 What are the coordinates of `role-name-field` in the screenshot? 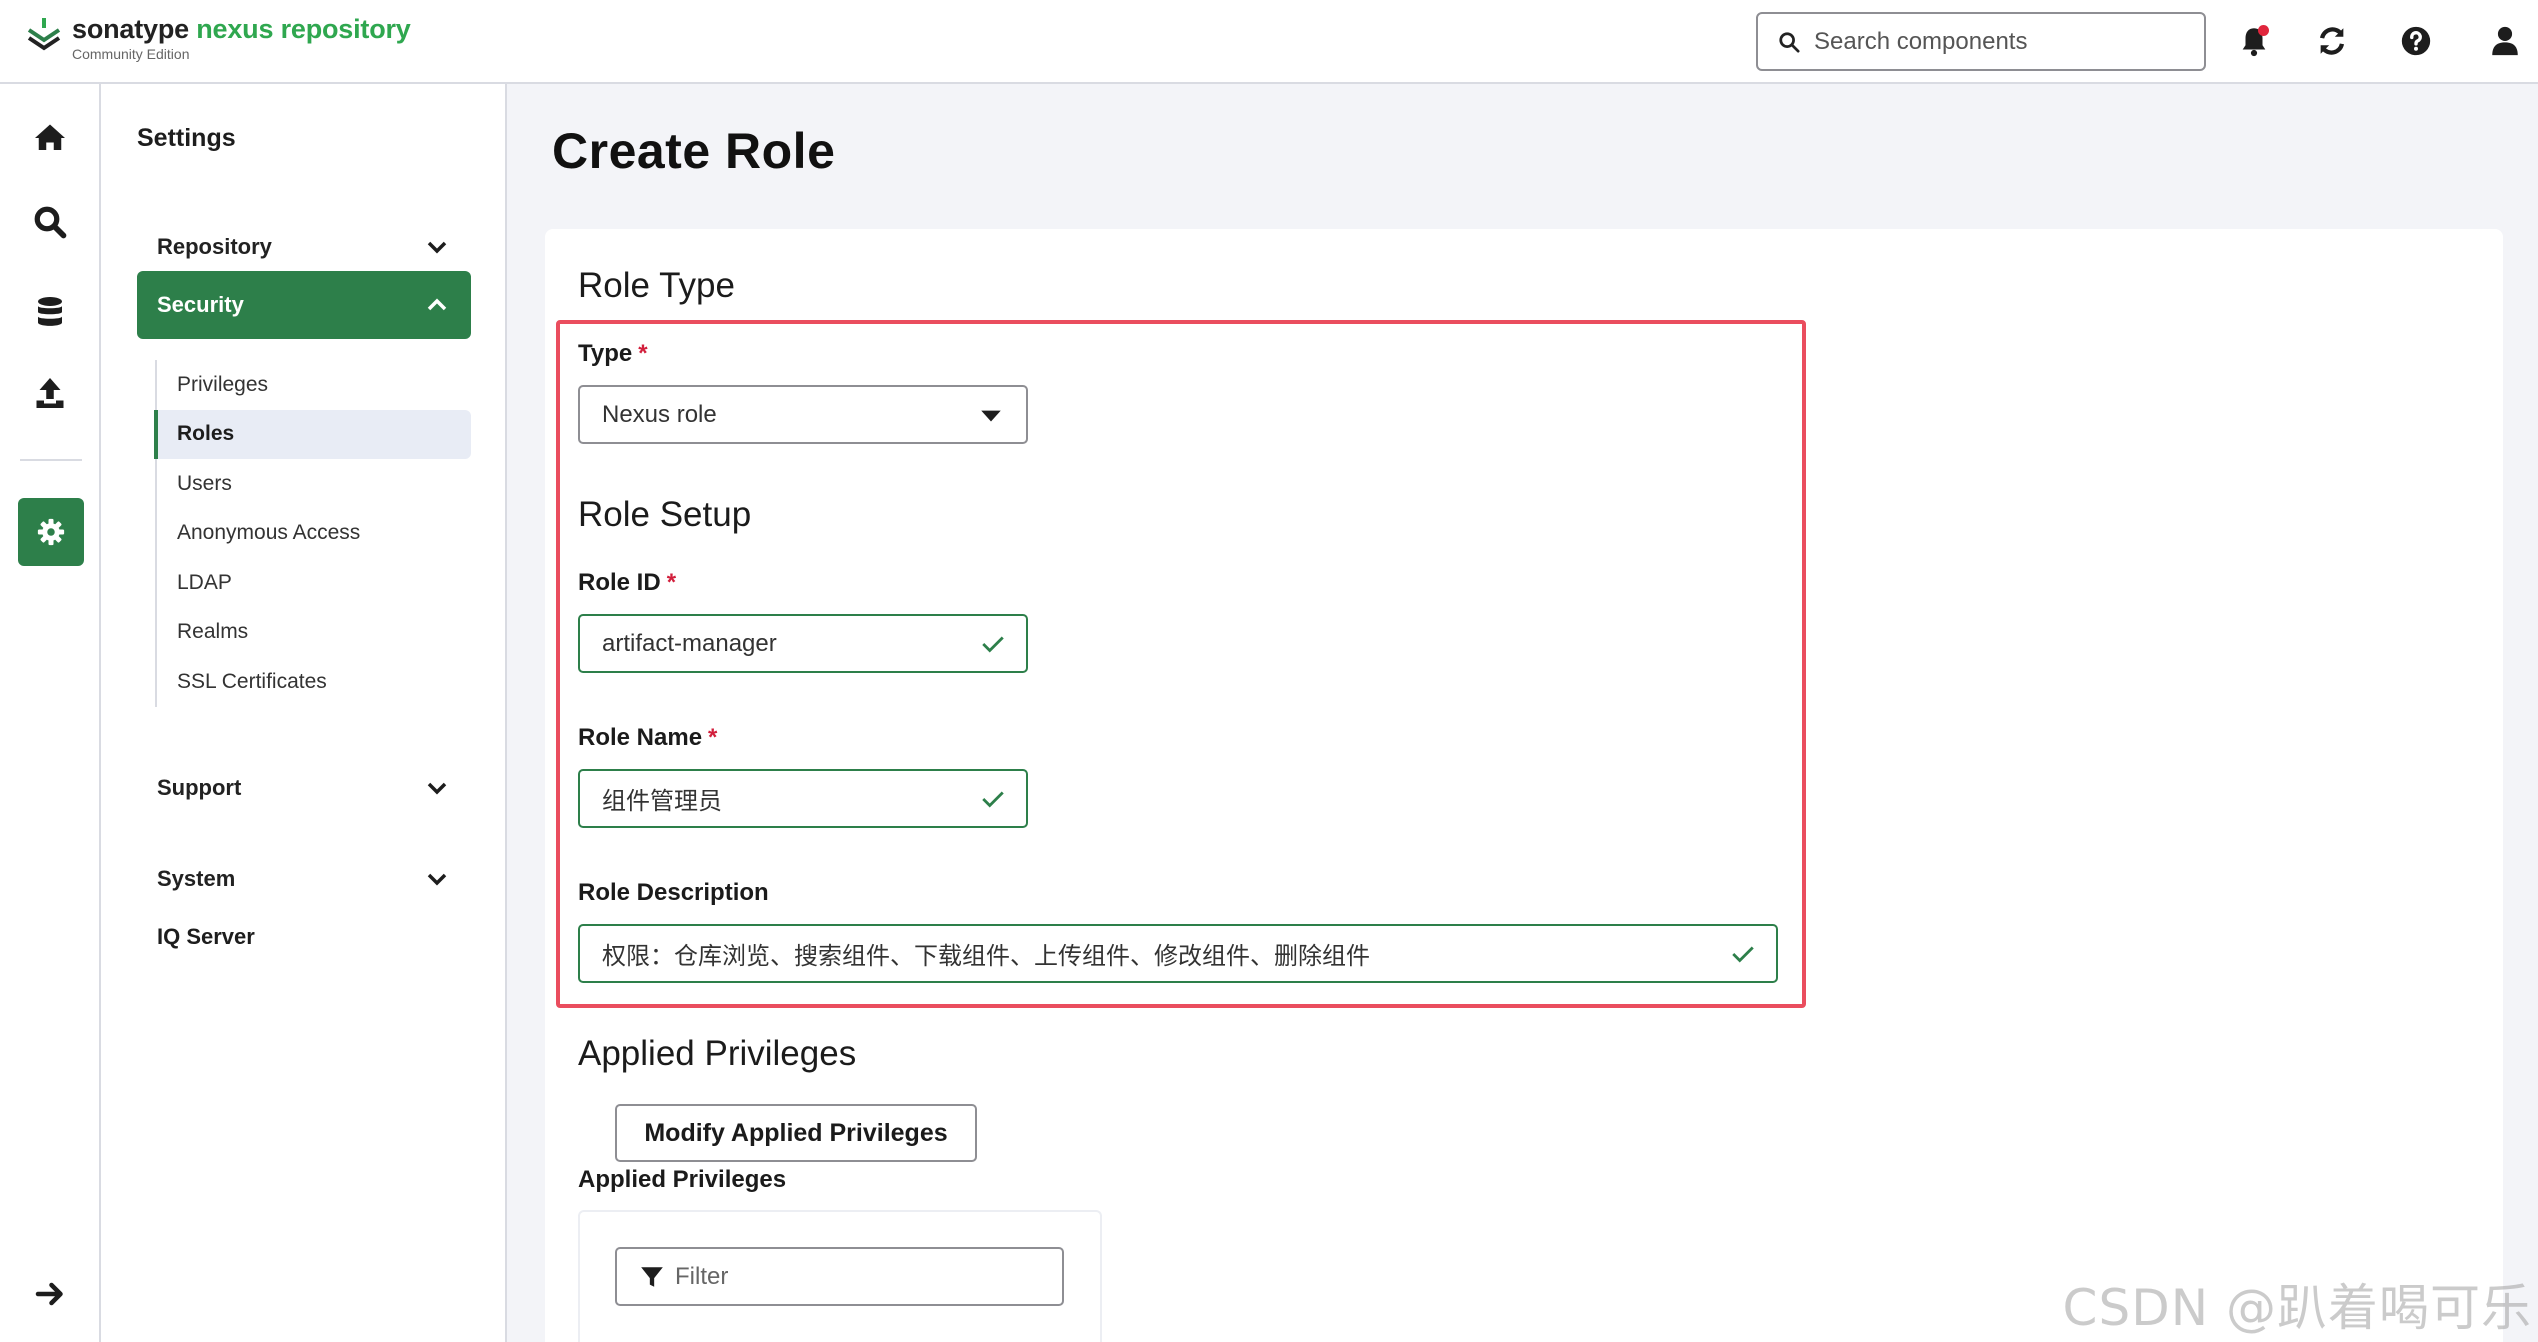 It's located at (803, 798).